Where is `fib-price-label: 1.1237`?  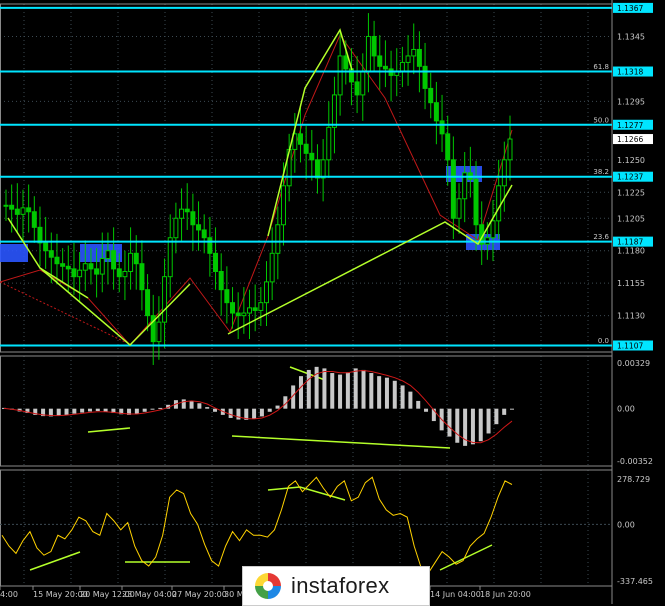 fib-price-label: 1.1237 is located at coordinates (630, 177).